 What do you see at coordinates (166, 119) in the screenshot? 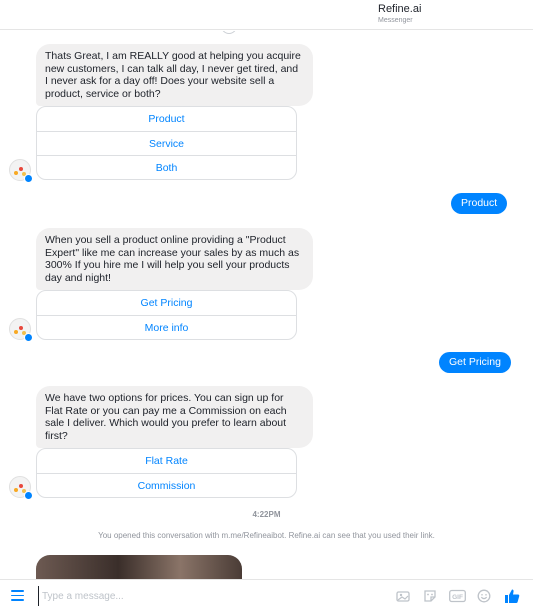
I see `quick-reply-product: Product` at bounding box center [166, 119].